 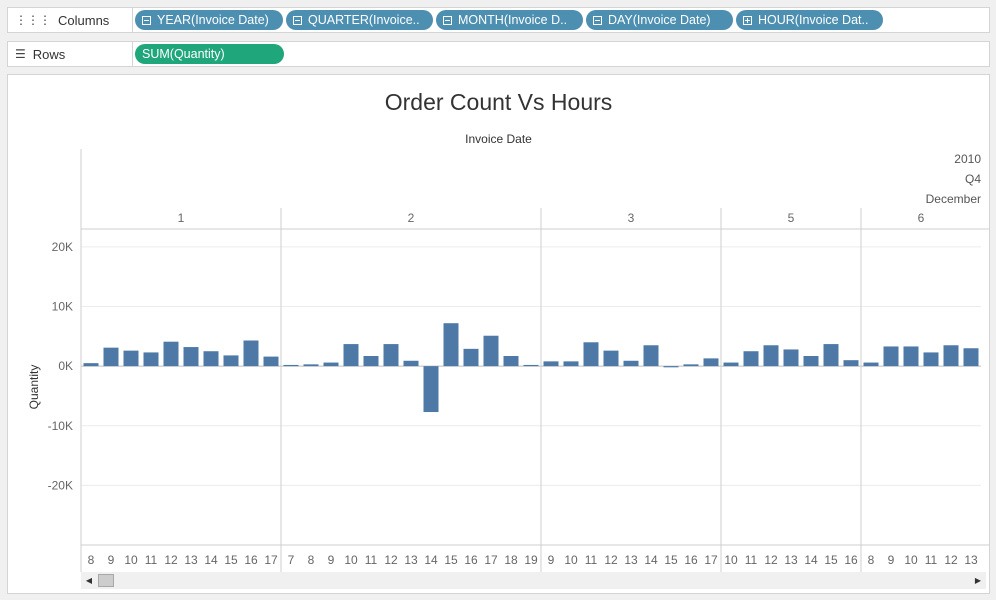 What do you see at coordinates (921, 218) in the screenshot?
I see `day-label: 6` at bounding box center [921, 218].